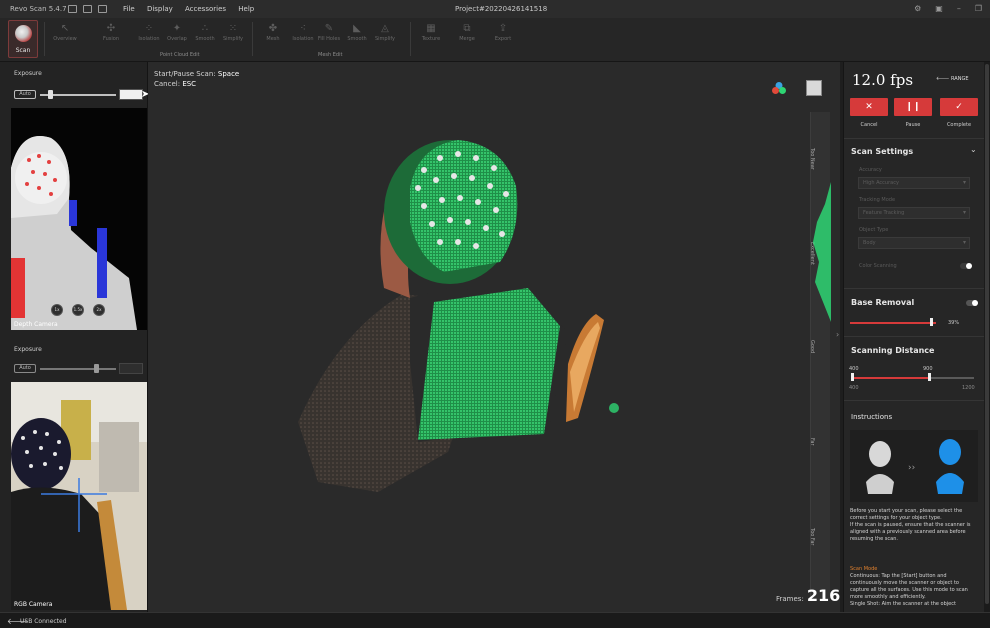  What do you see at coordinates (183, 9) in the screenshot?
I see `menu-bar: File Display Accessories Help` at bounding box center [183, 9].